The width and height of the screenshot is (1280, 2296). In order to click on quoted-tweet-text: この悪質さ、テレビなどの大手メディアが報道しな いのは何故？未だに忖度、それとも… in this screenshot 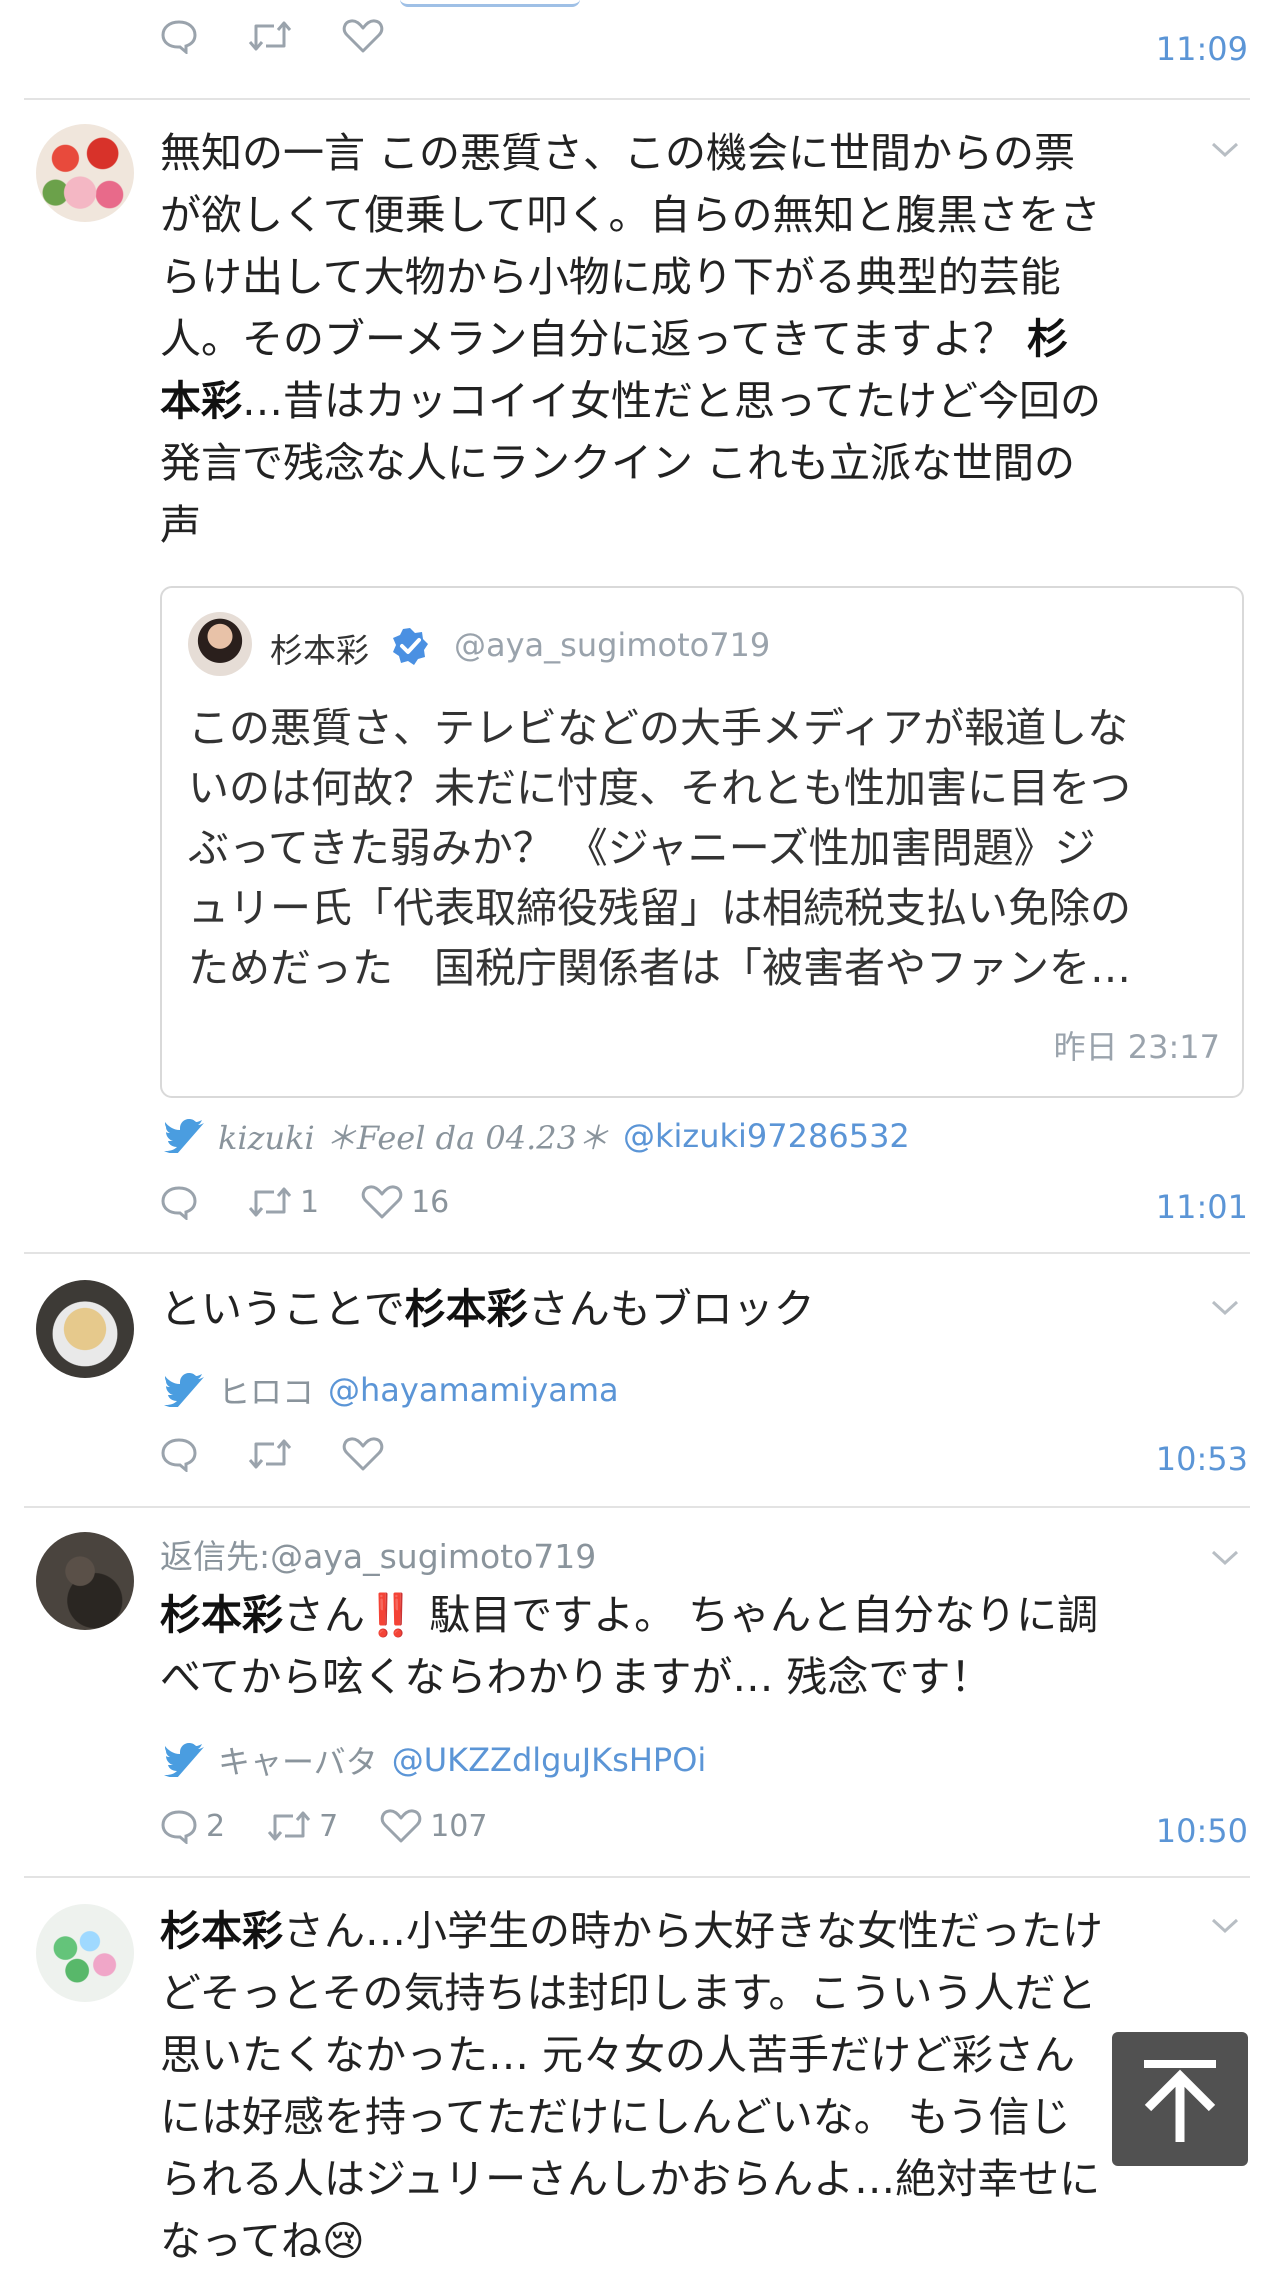, I will do `click(704, 848)`.